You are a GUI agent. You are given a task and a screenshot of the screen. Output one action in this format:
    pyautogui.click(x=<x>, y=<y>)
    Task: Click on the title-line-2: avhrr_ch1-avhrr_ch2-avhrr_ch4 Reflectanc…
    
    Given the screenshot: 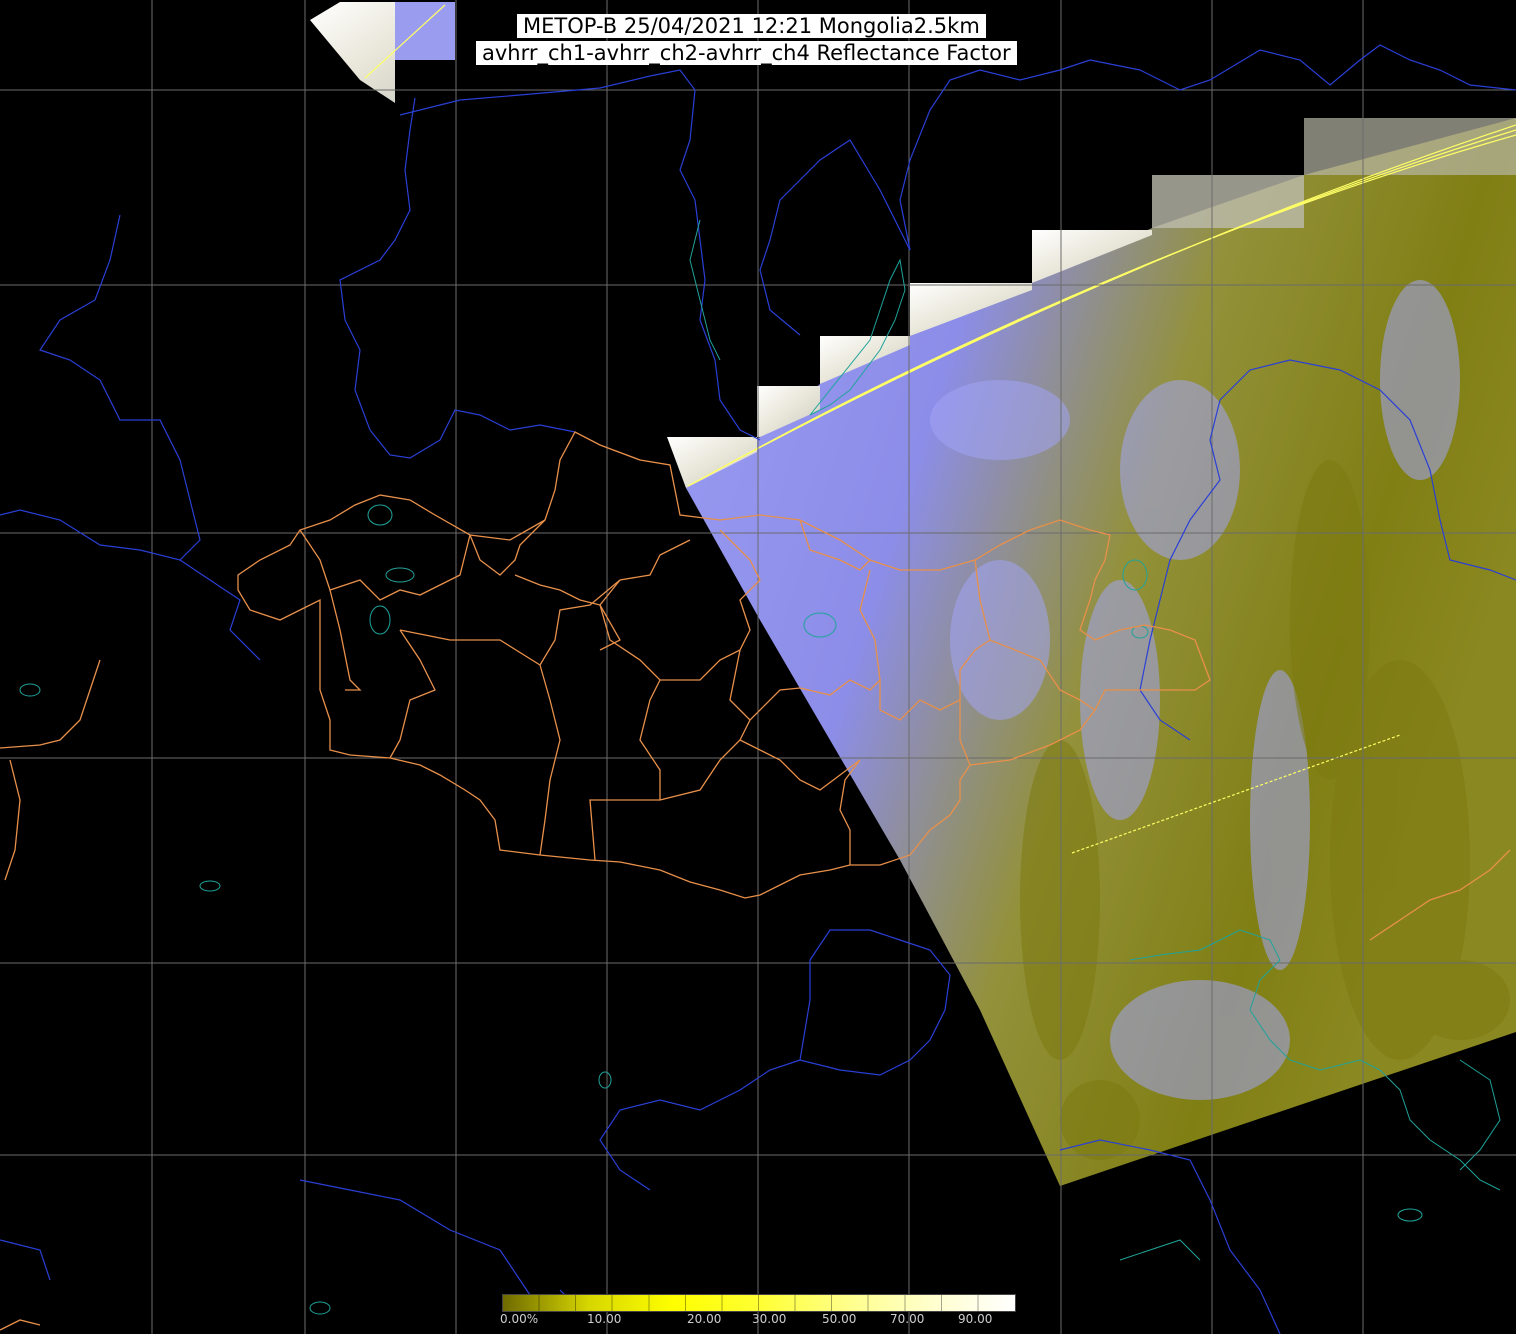 What is the action you would take?
    pyautogui.click(x=746, y=53)
    